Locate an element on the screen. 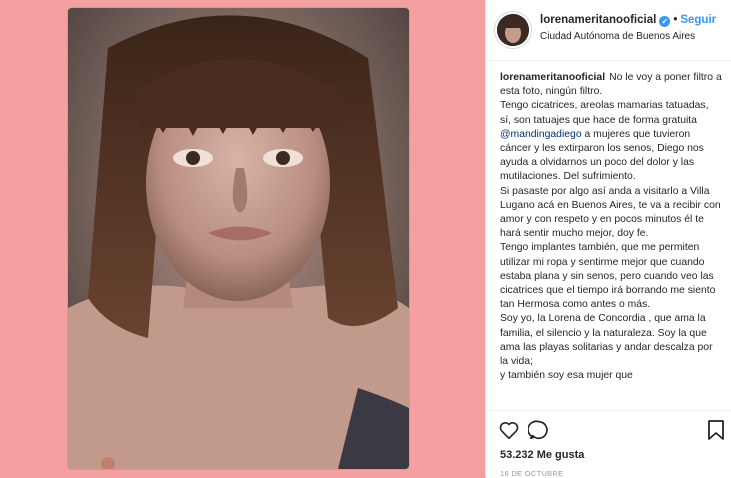  header-username: lorenameritanooficial ✓ • Seguir is located at coordinates (628, 20).